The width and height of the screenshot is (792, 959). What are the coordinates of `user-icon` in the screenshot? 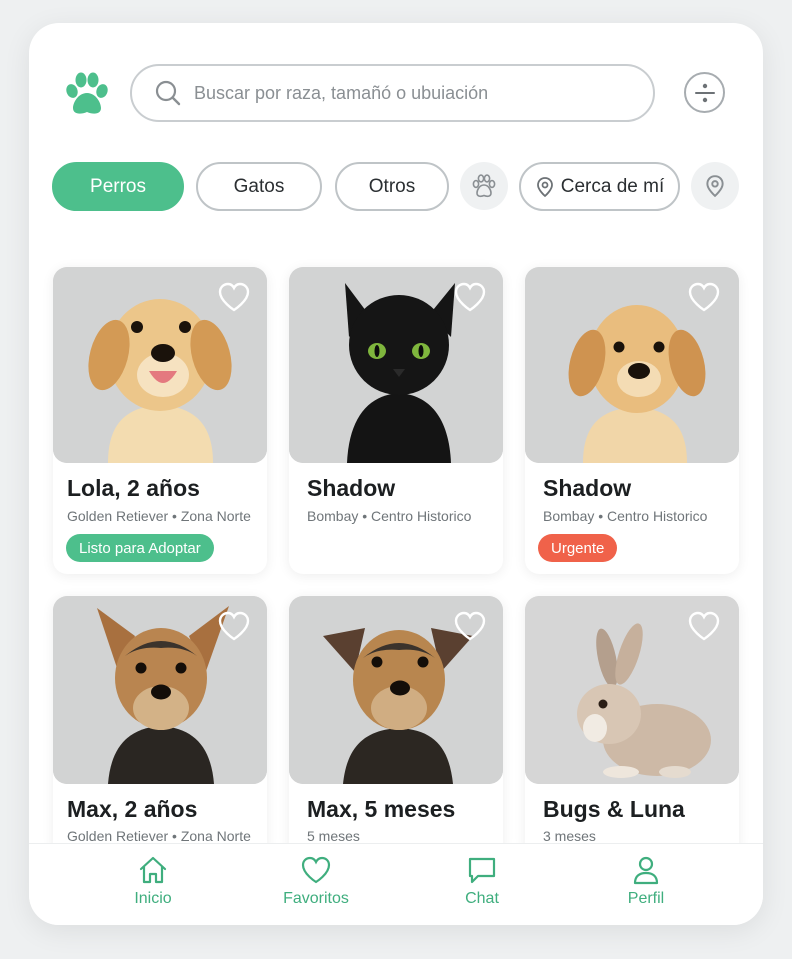 It's located at (646, 870).